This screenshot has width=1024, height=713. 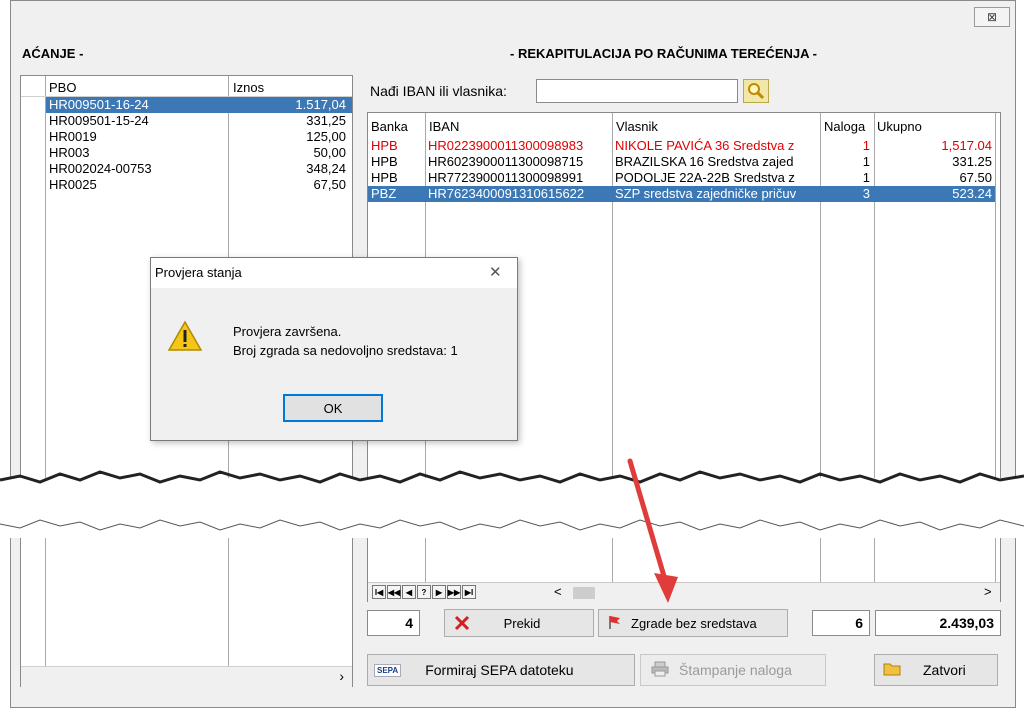 What do you see at coordinates (326, 120) in the screenshot?
I see `row-iznos: 331,25` at bounding box center [326, 120].